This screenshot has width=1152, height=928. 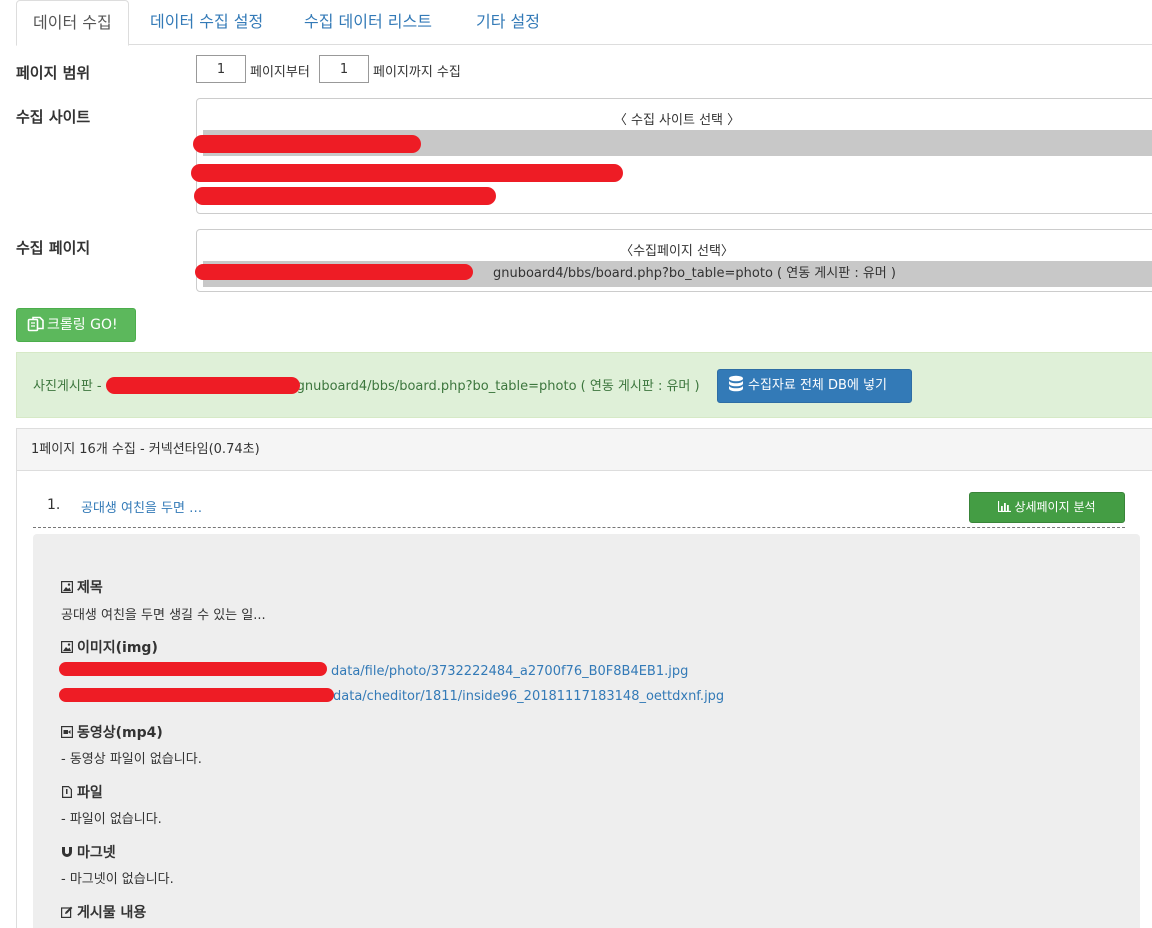 I want to click on detail-magnet-value: - 마그넷이 없습니다., so click(x=117, y=879).